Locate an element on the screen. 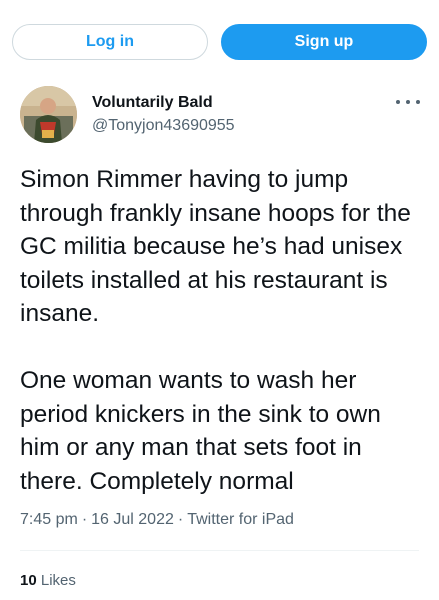 This screenshot has height=600, width=439. auth-bar: Log in Sign up is located at coordinates (219, 43).